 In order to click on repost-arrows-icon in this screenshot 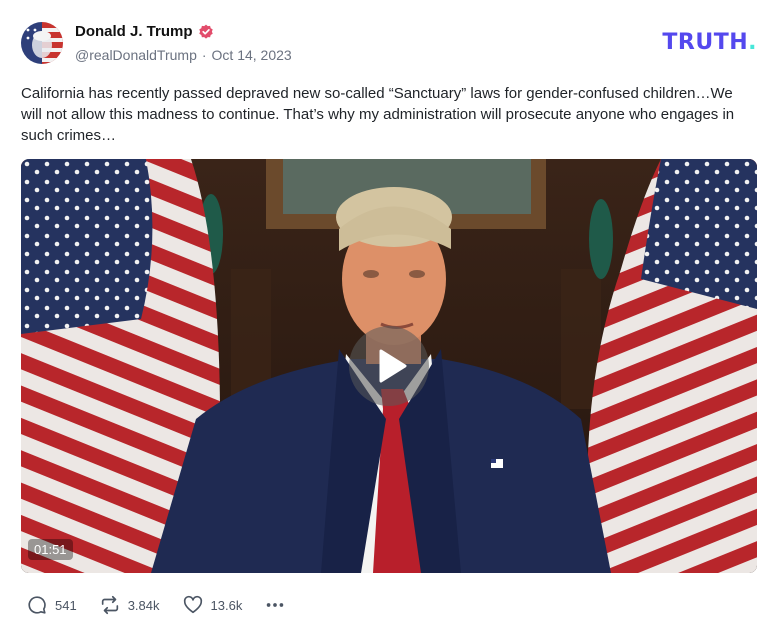, I will do `click(109, 605)`.